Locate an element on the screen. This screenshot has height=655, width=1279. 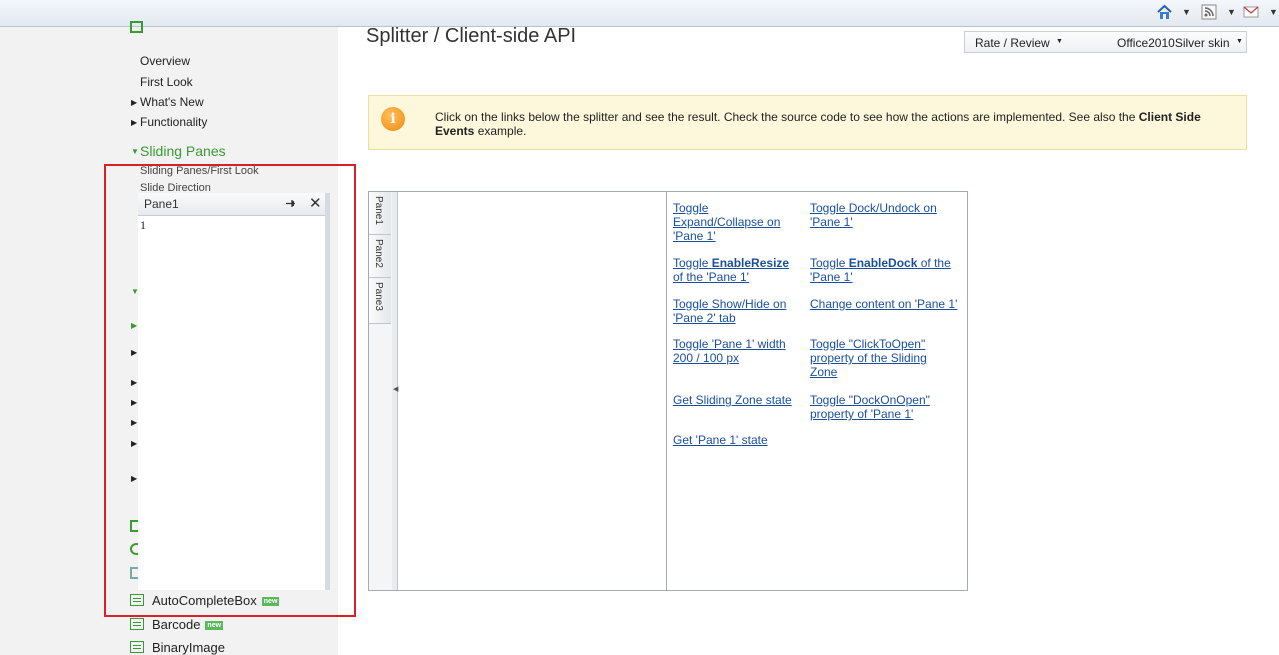
nav-item-label: BinaryImage is located at coordinates (188, 647).